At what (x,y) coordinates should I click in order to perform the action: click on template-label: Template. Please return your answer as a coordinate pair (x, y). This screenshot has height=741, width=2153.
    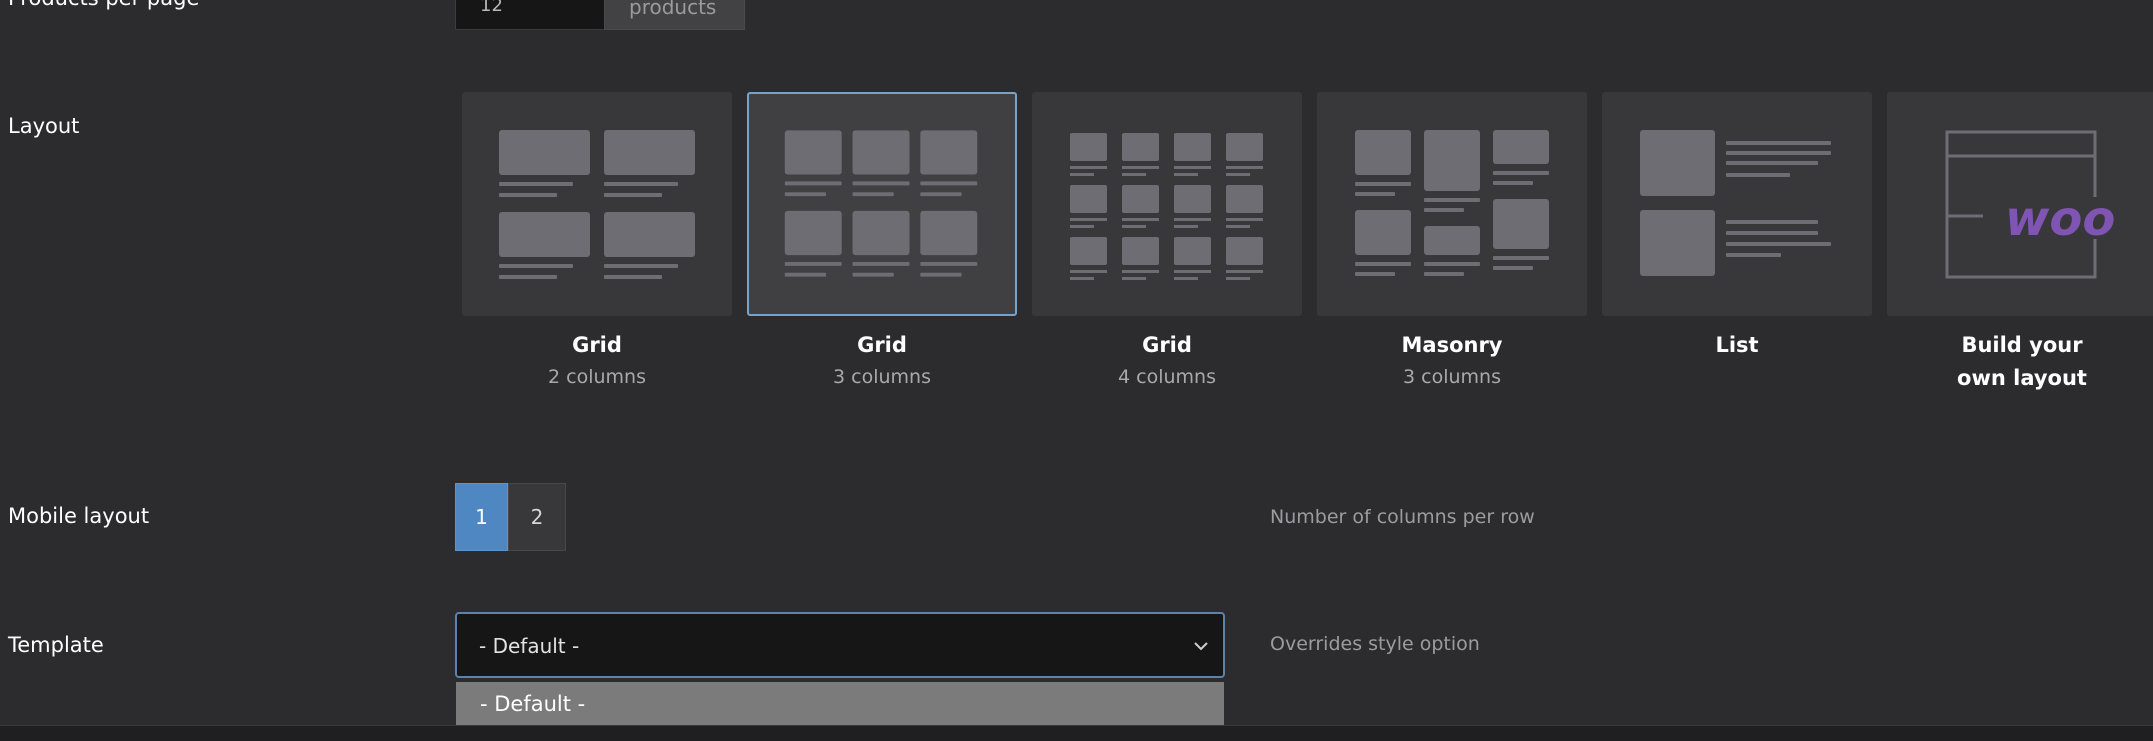
    Looking at the image, I should click on (56, 645).